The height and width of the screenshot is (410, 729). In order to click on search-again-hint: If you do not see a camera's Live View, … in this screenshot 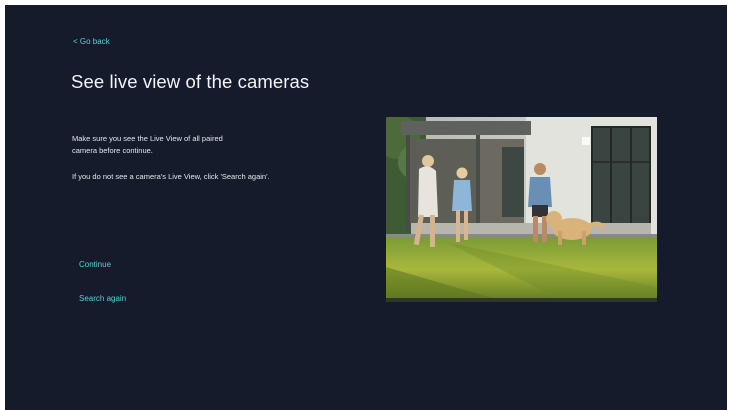, I will do `click(171, 176)`.